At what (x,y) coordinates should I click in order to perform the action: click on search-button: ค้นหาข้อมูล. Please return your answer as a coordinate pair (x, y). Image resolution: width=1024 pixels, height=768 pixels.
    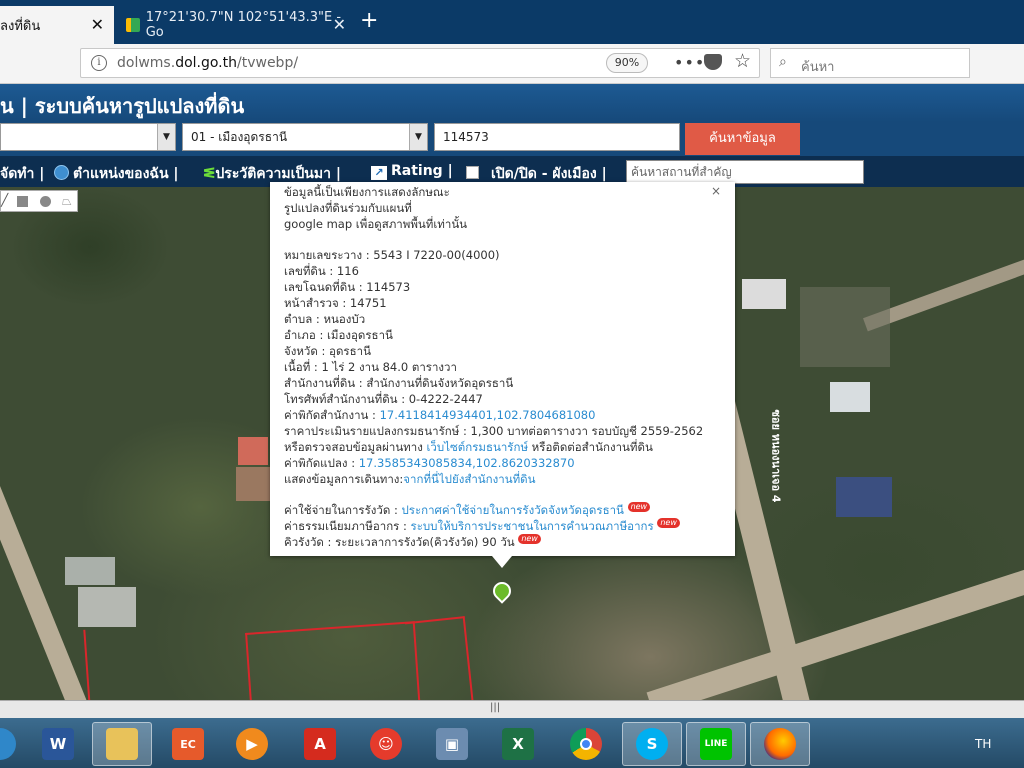
    Looking at the image, I should click on (742, 139).